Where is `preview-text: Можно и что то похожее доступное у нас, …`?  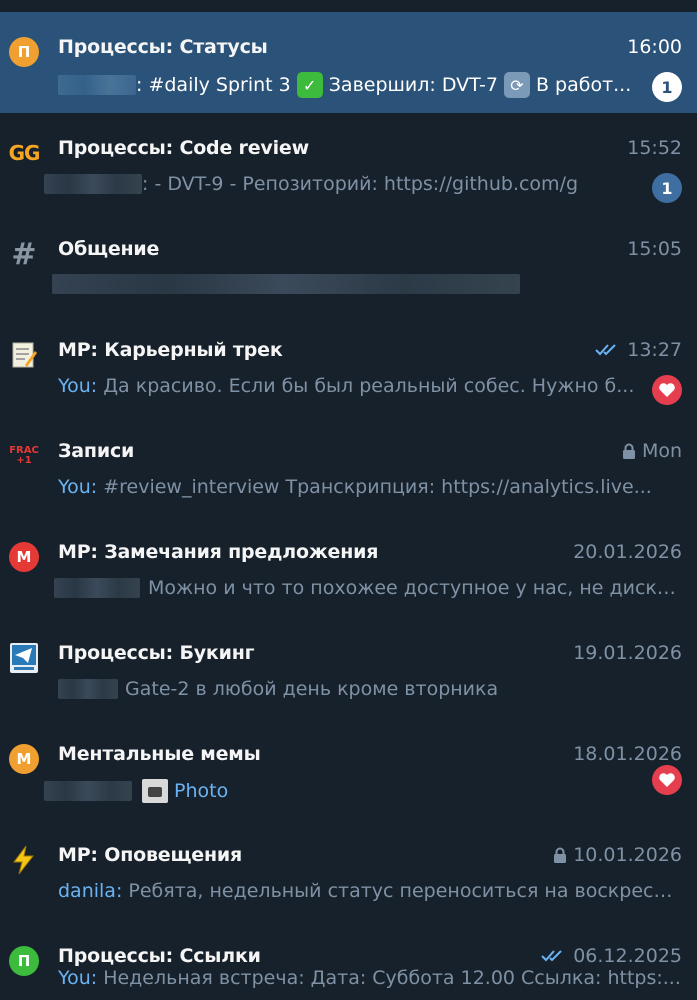 preview-text: Можно и что то похожее доступное у нас, … is located at coordinates (413, 588).